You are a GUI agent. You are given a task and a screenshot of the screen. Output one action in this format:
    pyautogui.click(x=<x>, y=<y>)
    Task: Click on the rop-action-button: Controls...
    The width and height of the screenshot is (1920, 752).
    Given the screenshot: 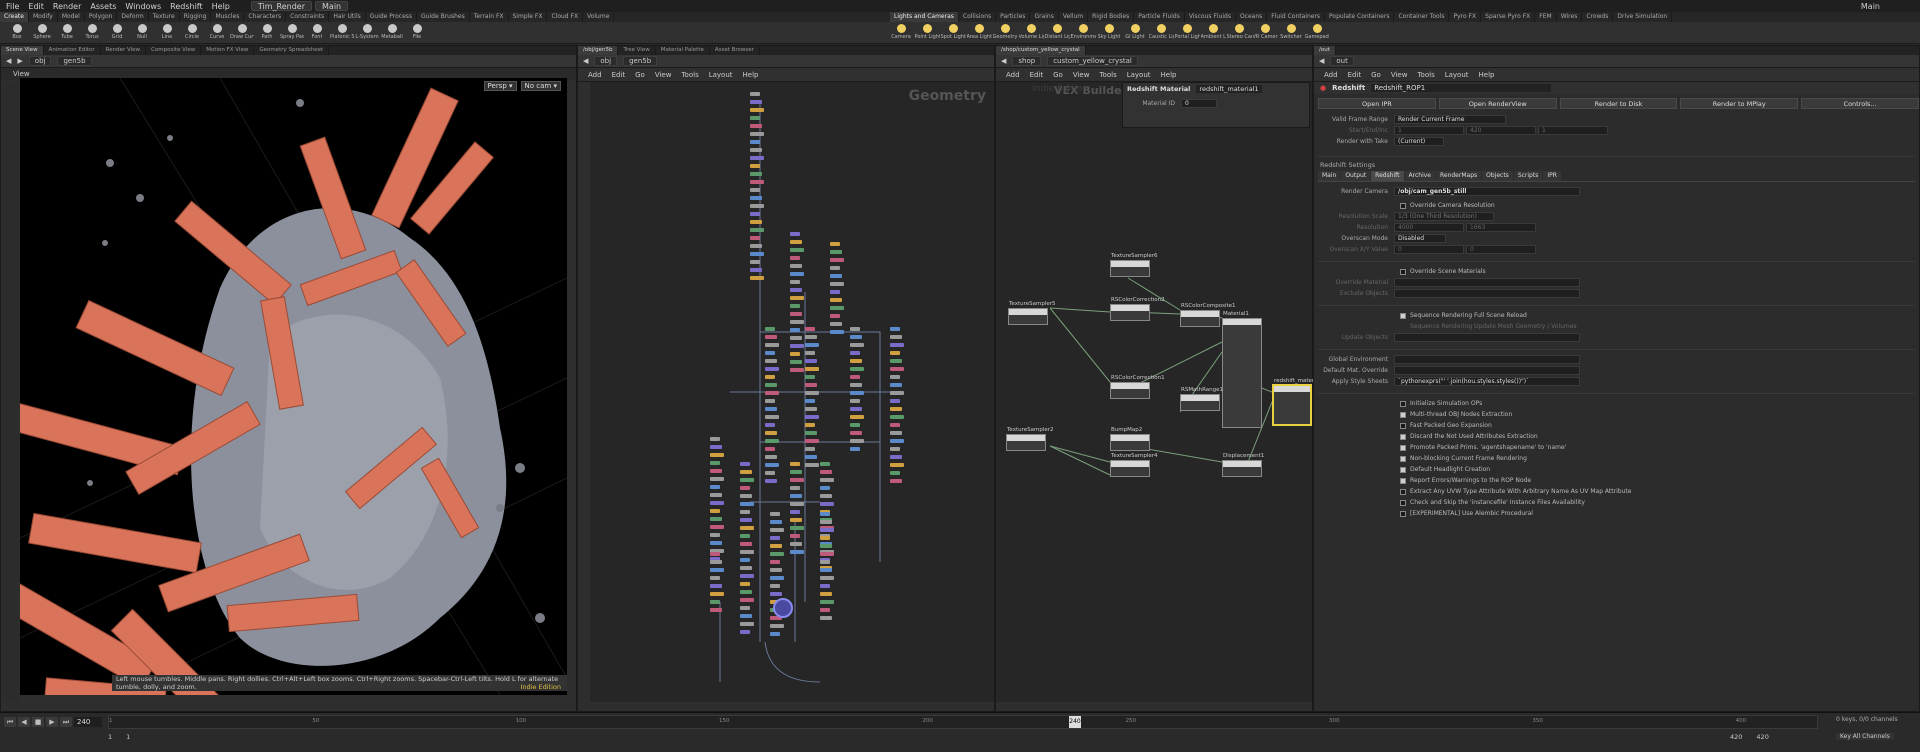 What is the action you would take?
    pyautogui.click(x=1860, y=103)
    